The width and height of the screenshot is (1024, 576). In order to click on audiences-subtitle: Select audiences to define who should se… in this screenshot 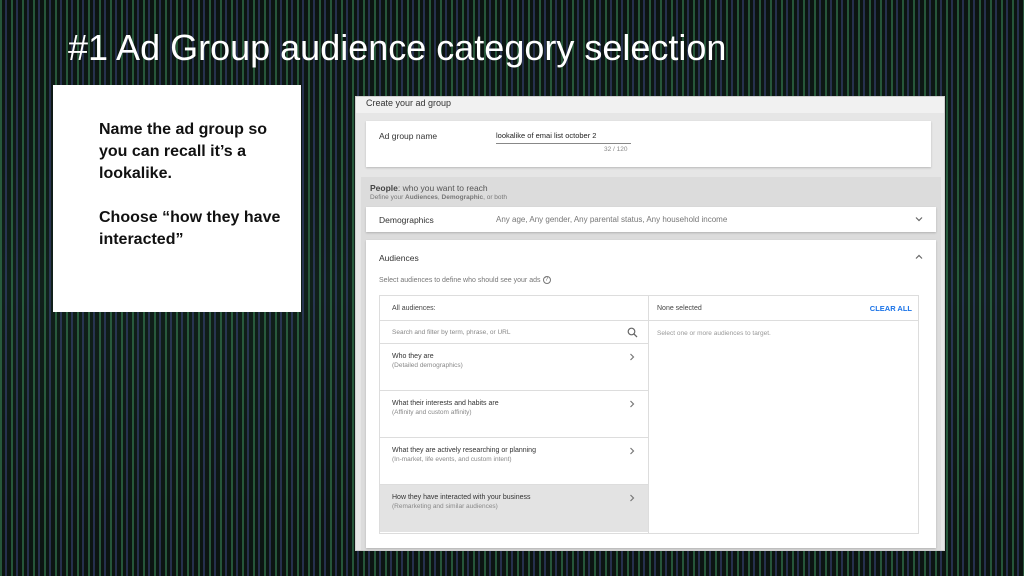, I will do `click(465, 280)`.